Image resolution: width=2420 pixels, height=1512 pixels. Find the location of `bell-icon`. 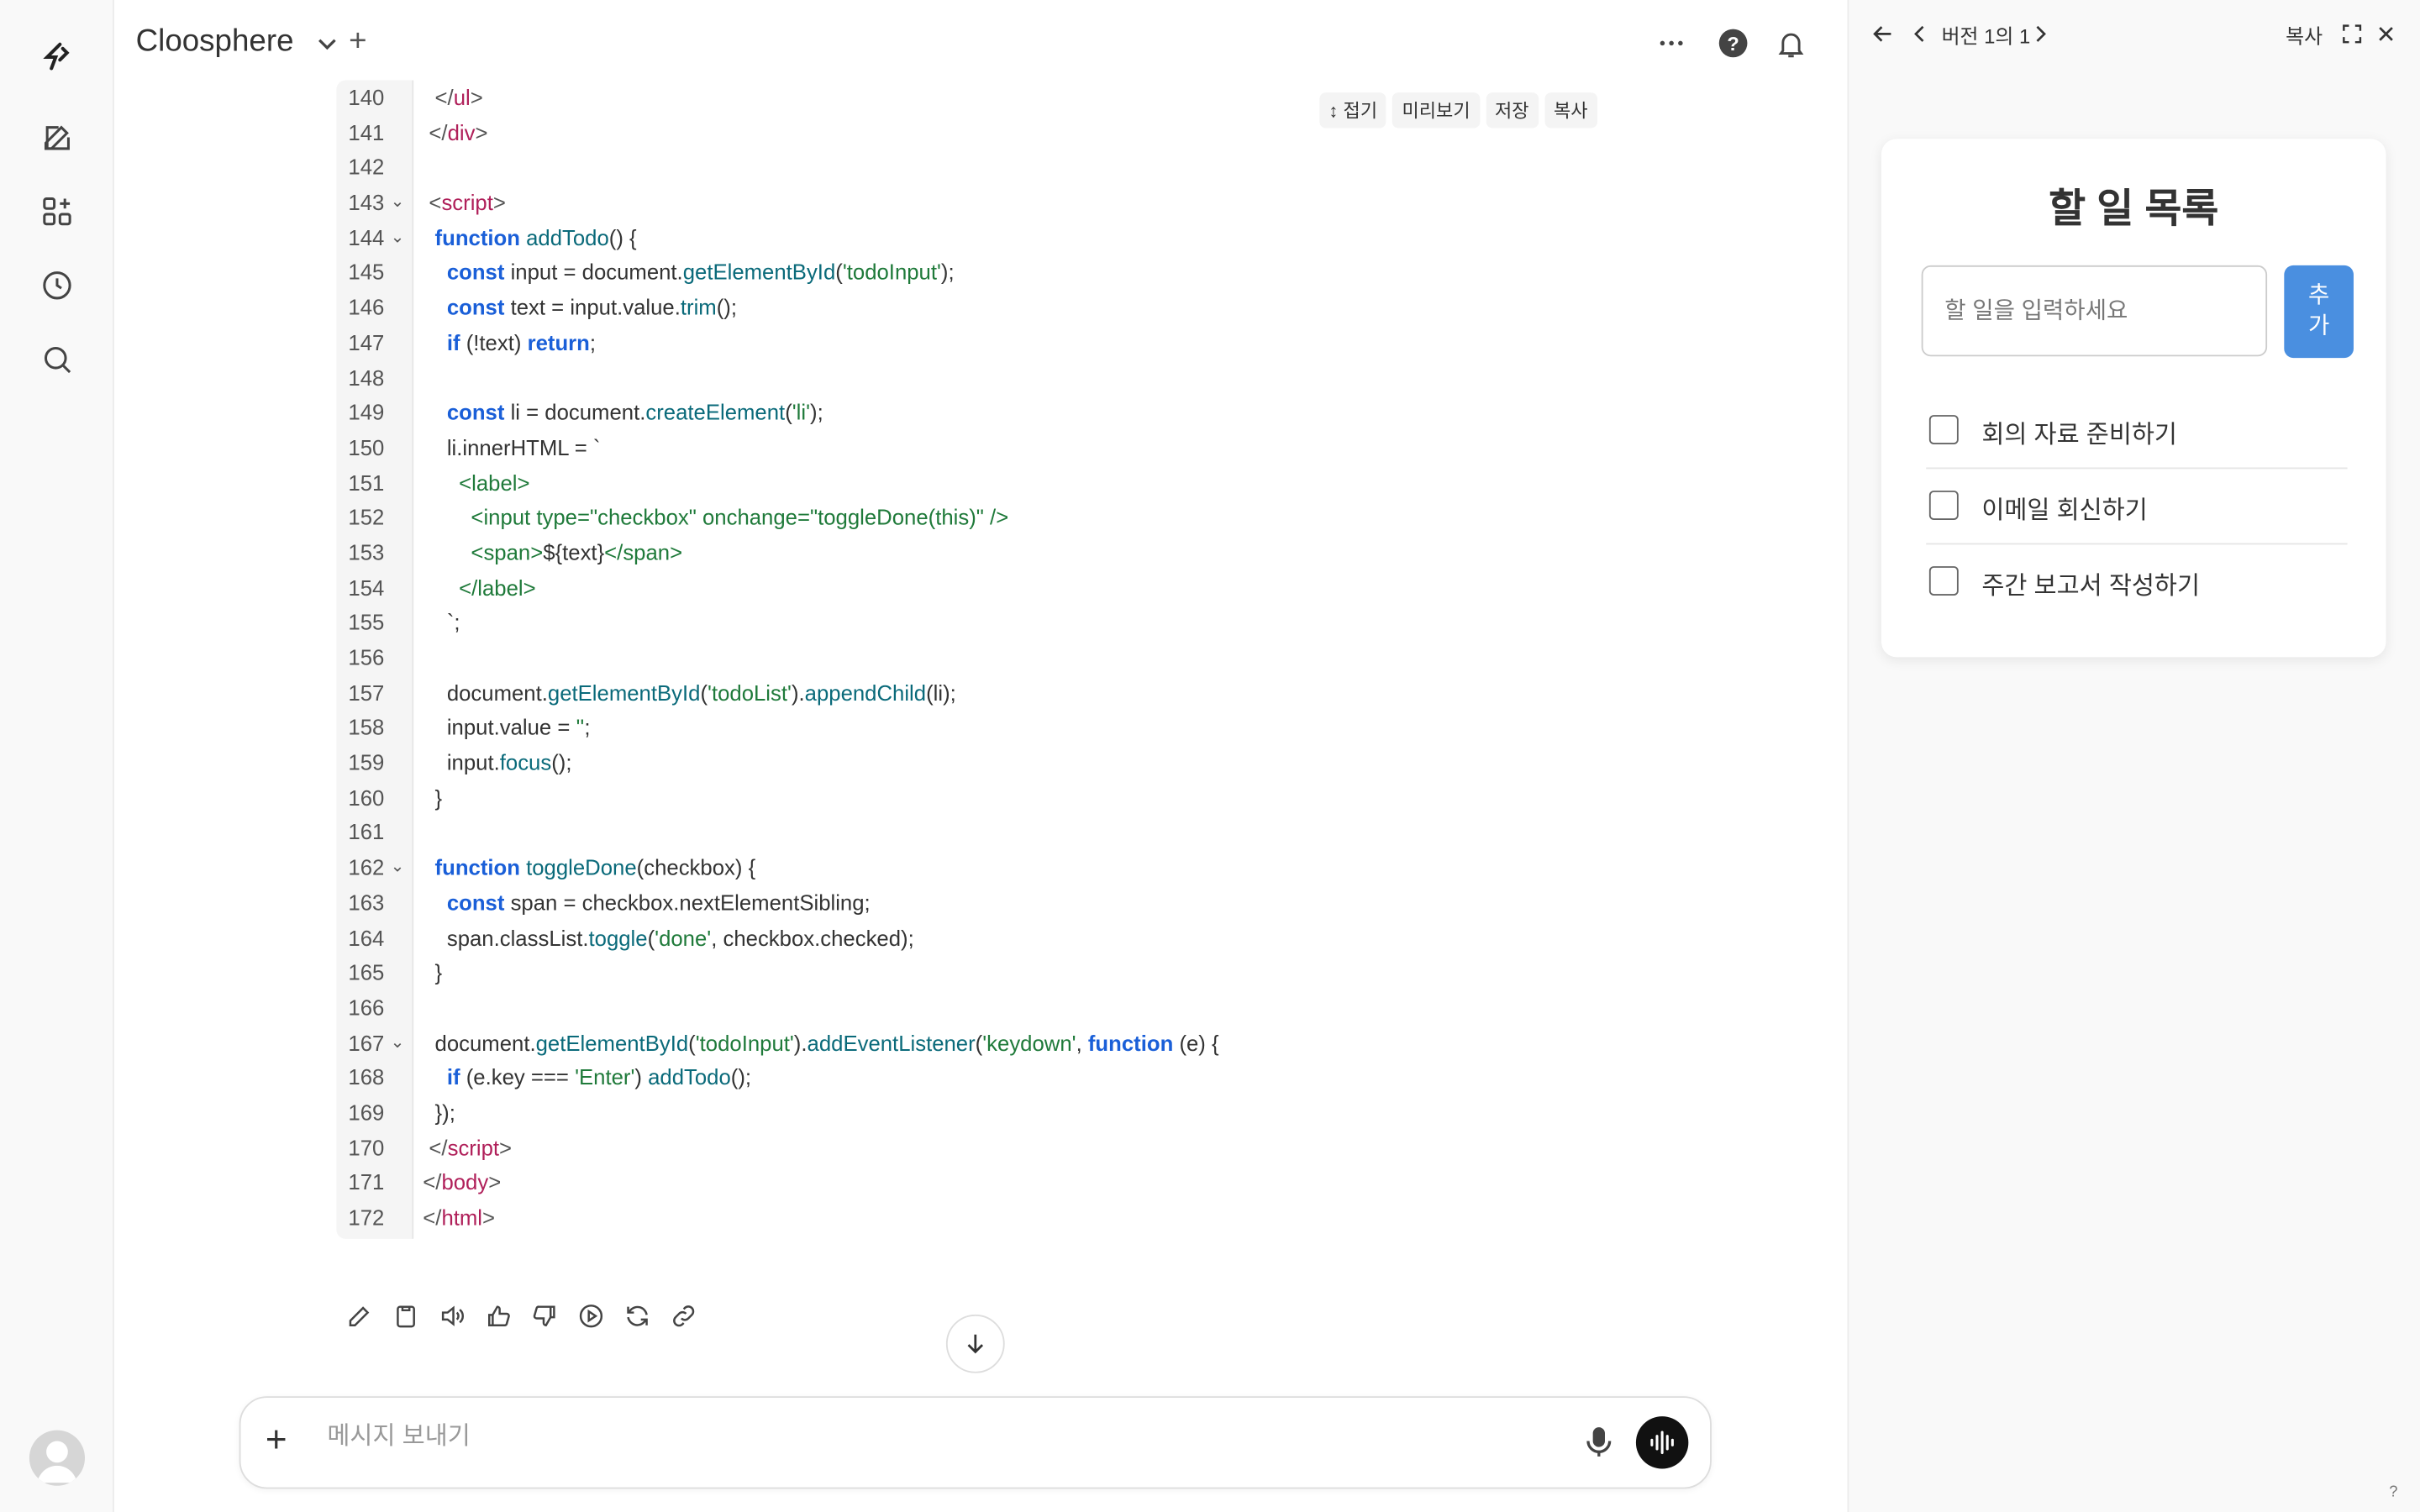

bell-icon is located at coordinates (1791, 43).